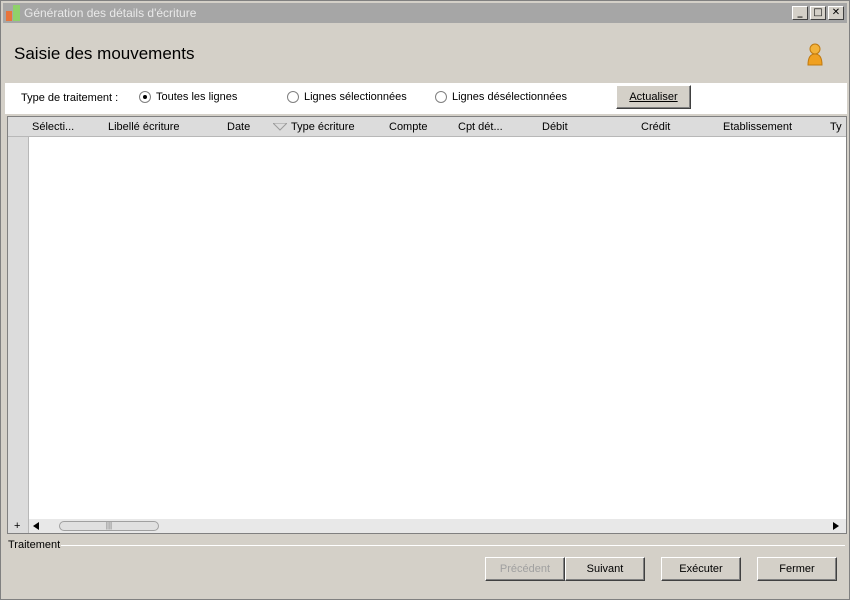  Describe the element at coordinates (837, 127) in the screenshot. I see `column-header-type: Ty` at that location.